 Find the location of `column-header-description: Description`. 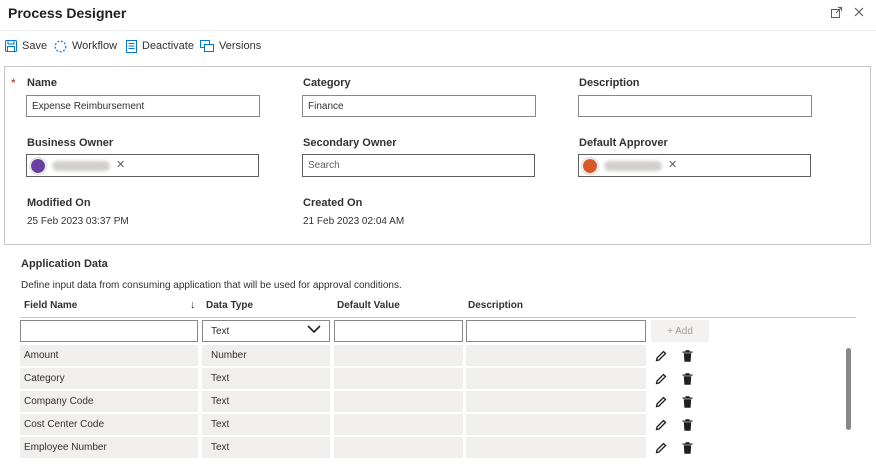

column-header-description: Description is located at coordinates (495, 305).